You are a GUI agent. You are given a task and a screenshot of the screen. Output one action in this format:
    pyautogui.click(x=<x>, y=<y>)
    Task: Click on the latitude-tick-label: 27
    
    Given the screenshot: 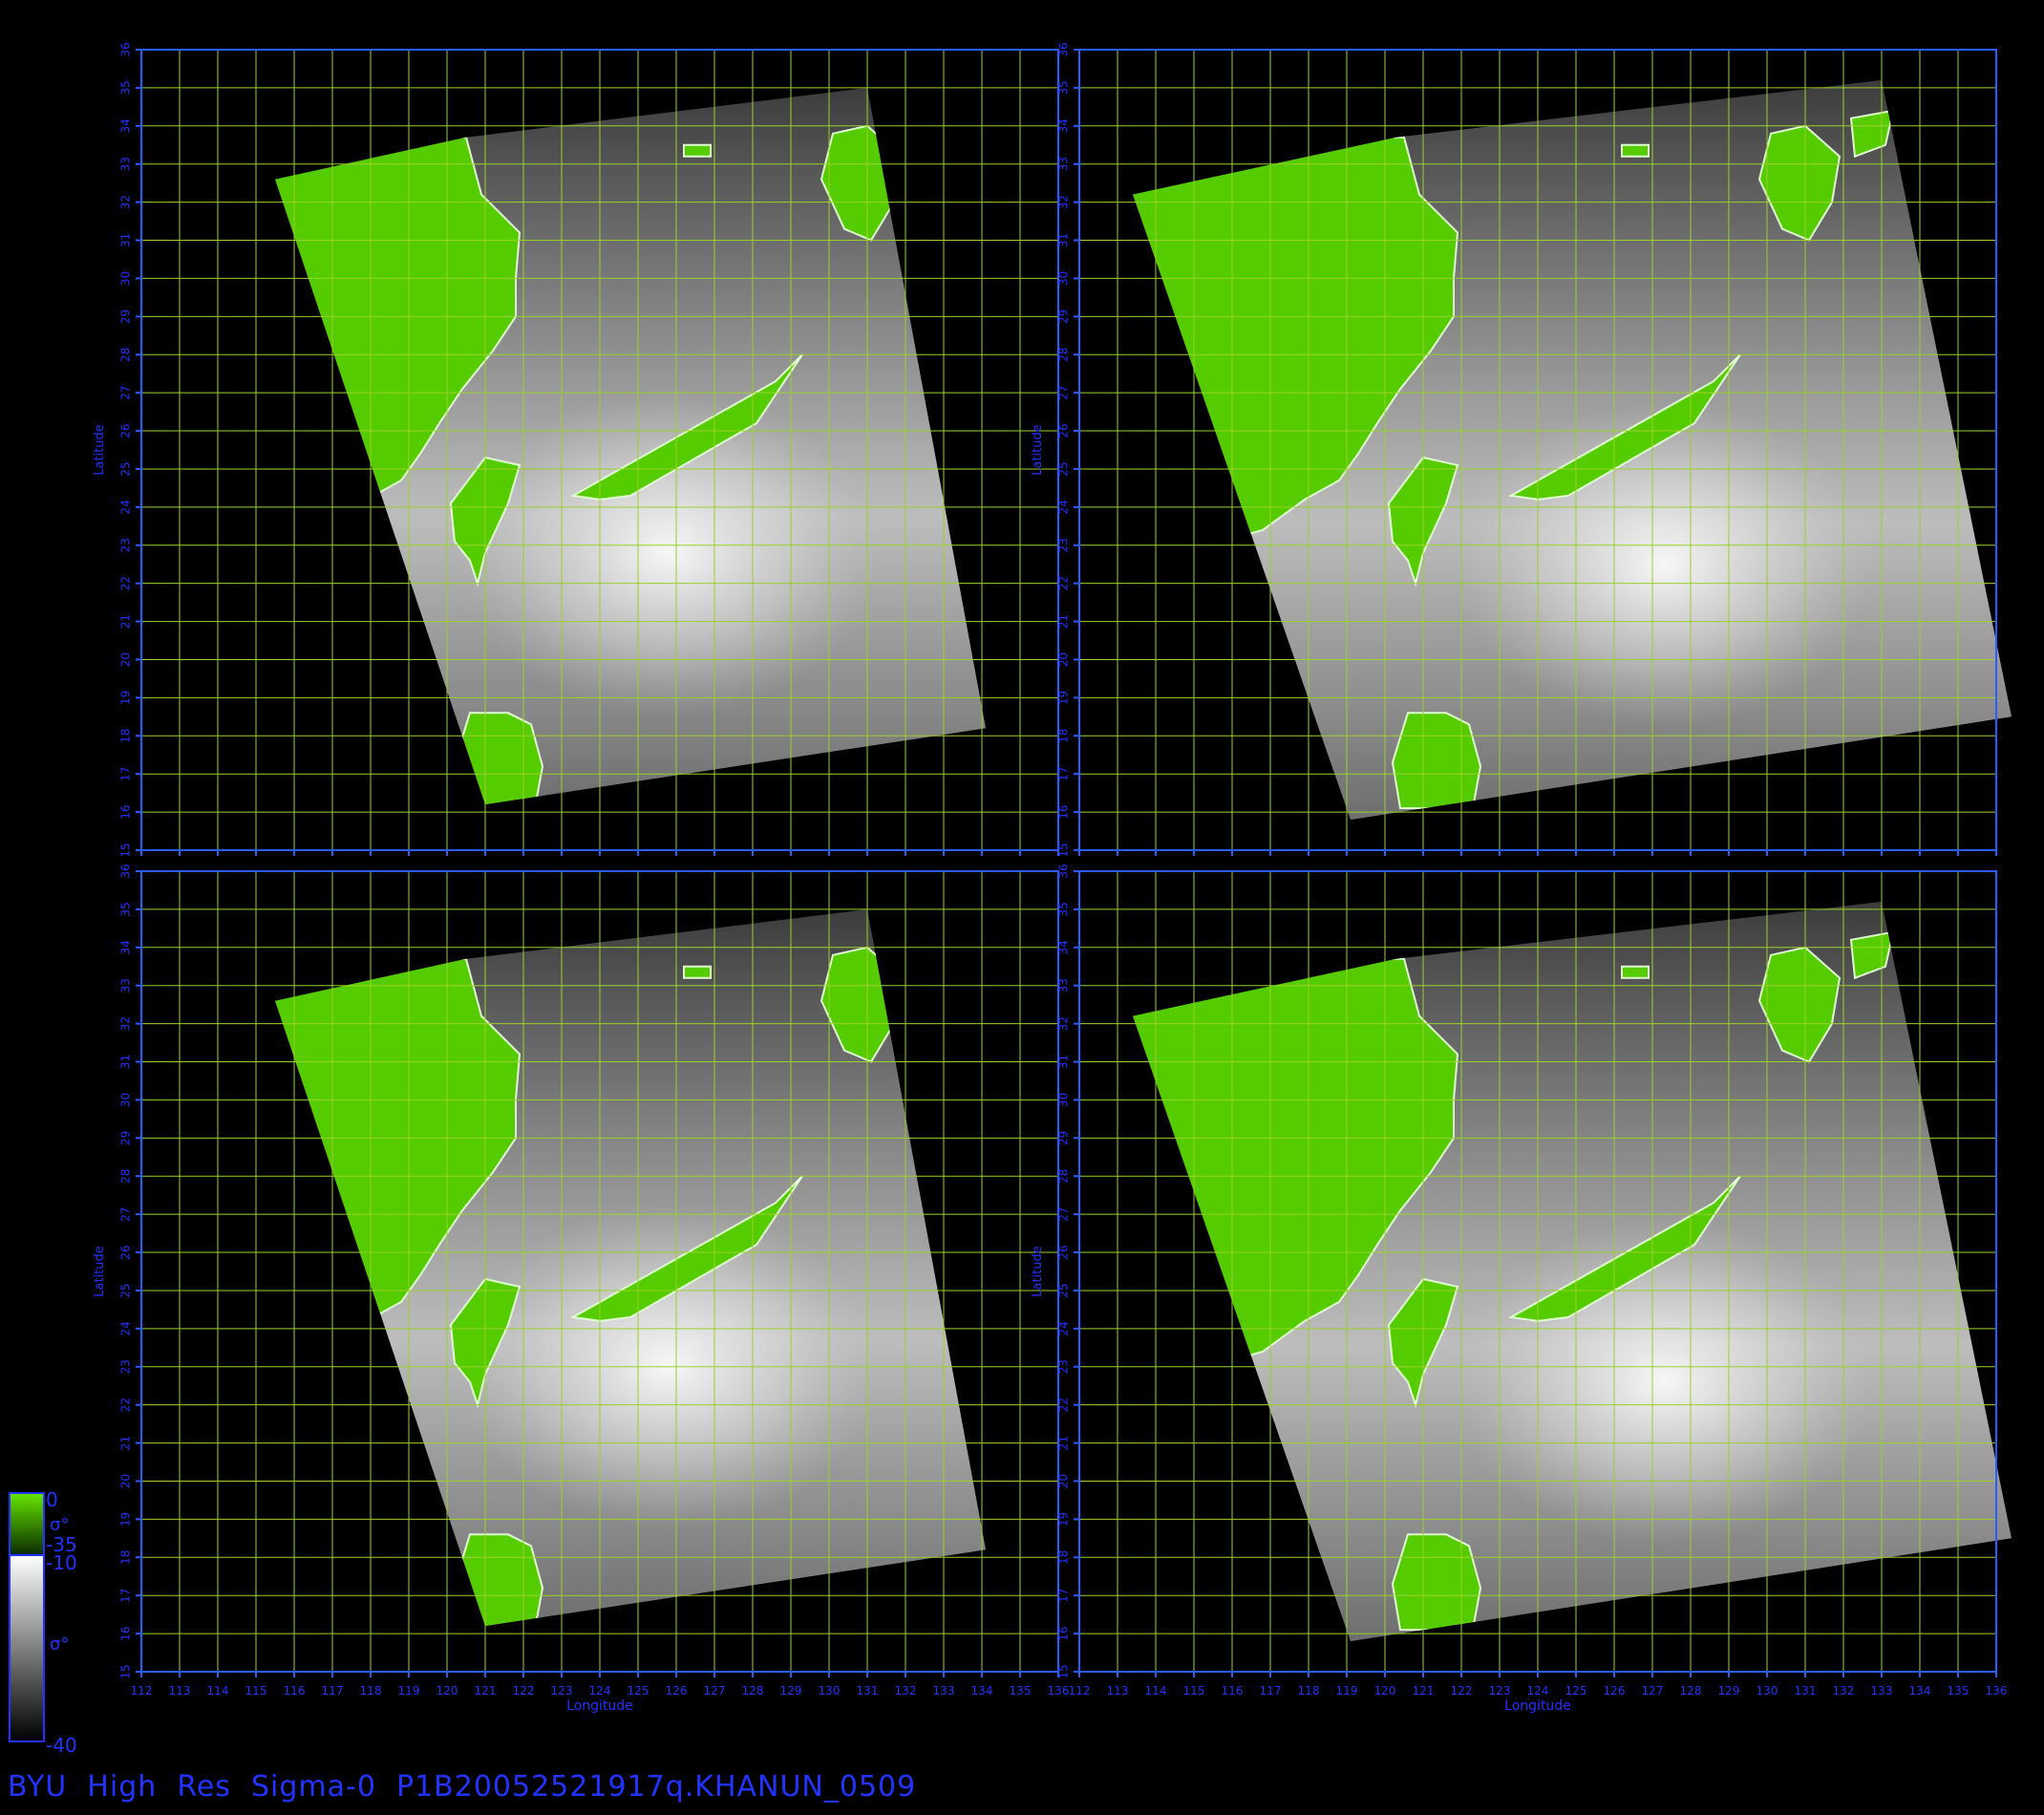 What is the action you would take?
    pyautogui.click(x=126, y=393)
    